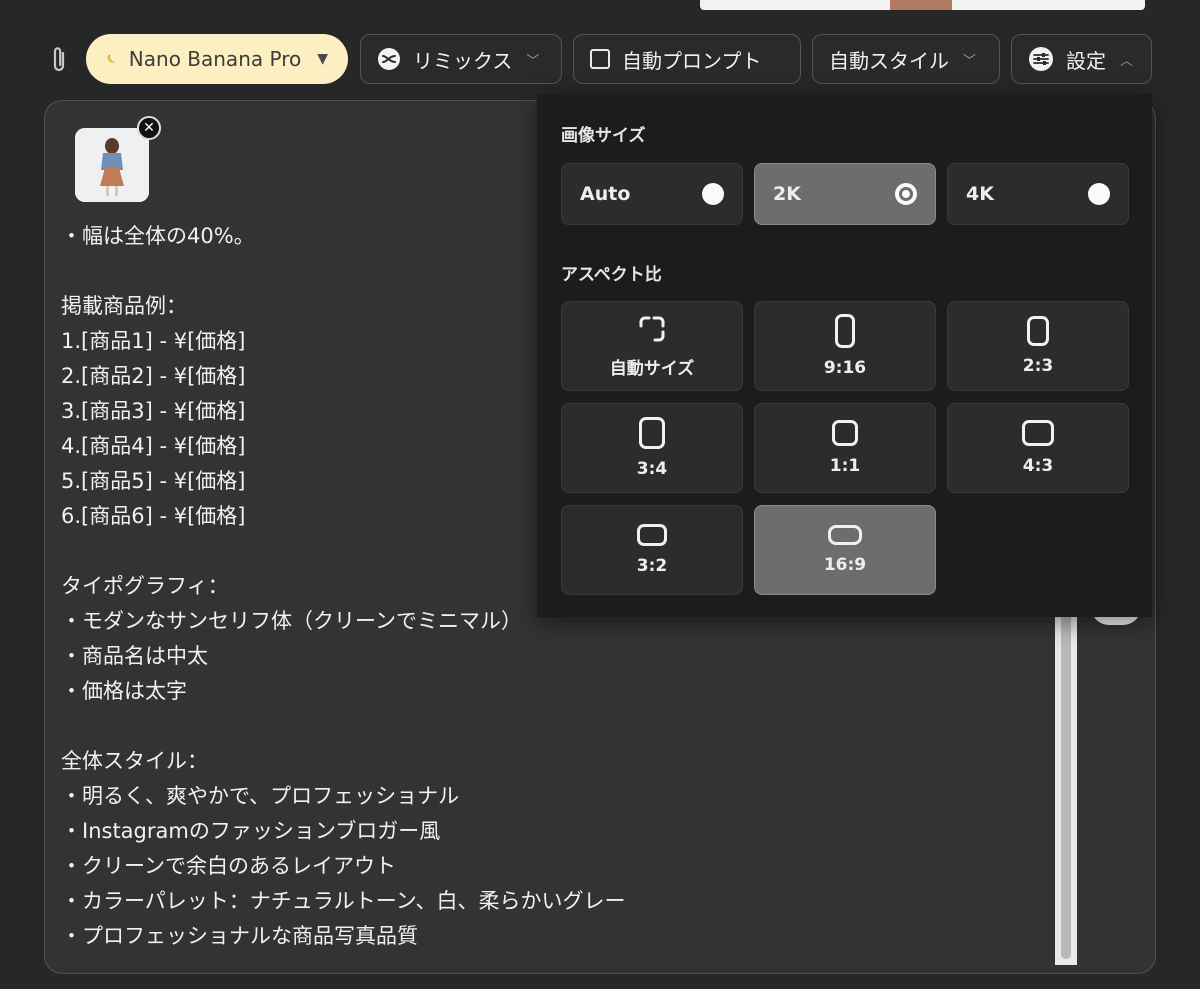 The width and height of the screenshot is (1200, 989). I want to click on aspect-3-4: 3:4, so click(652, 448).